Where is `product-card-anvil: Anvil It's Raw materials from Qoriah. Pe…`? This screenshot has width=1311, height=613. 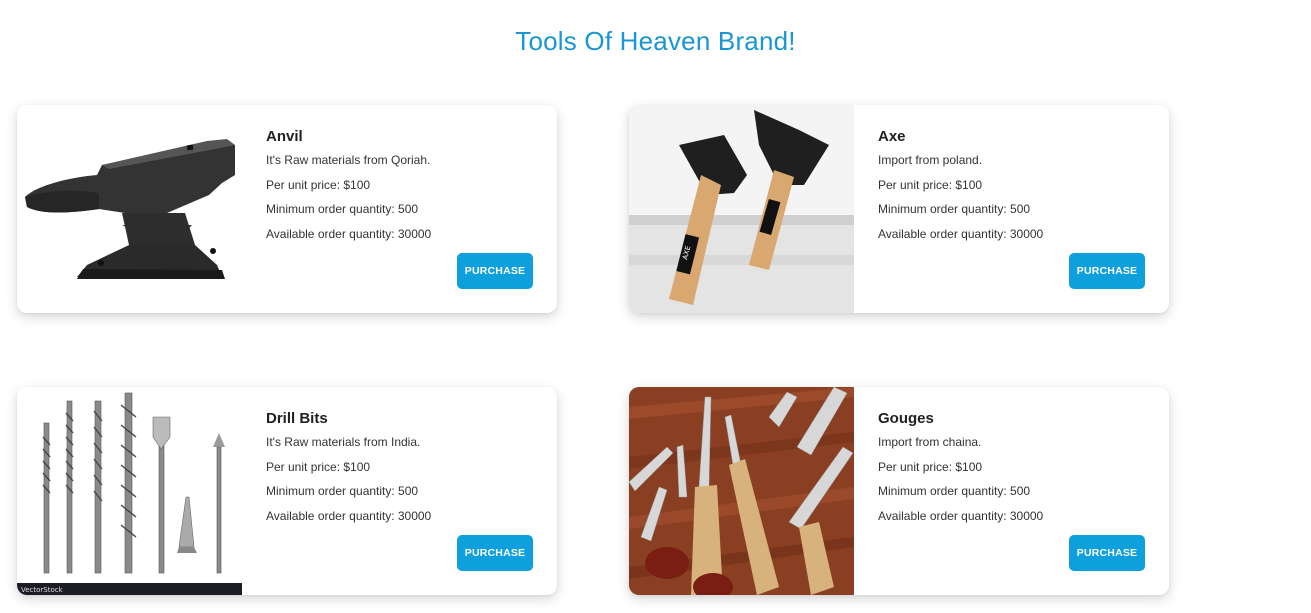
product-card-anvil: Anvil It's Raw materials from Qoriah. Pe… is located at coordinates (287, 209).